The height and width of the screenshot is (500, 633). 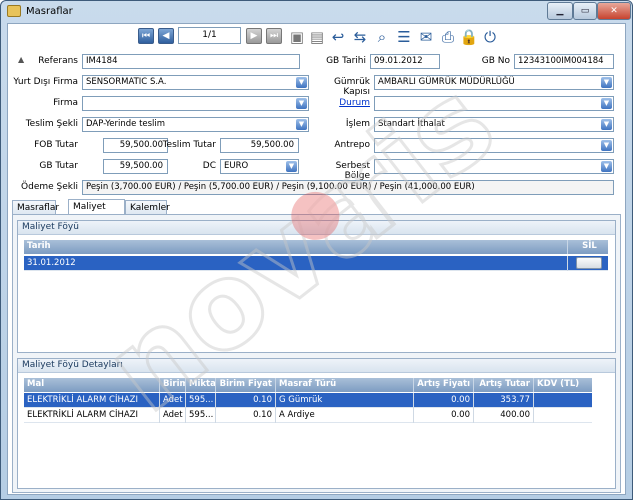 What do you see at coordinates (469, 37) in the screenshot?
I see `lock-icon: 🔒` at bounding box center [469, 37].